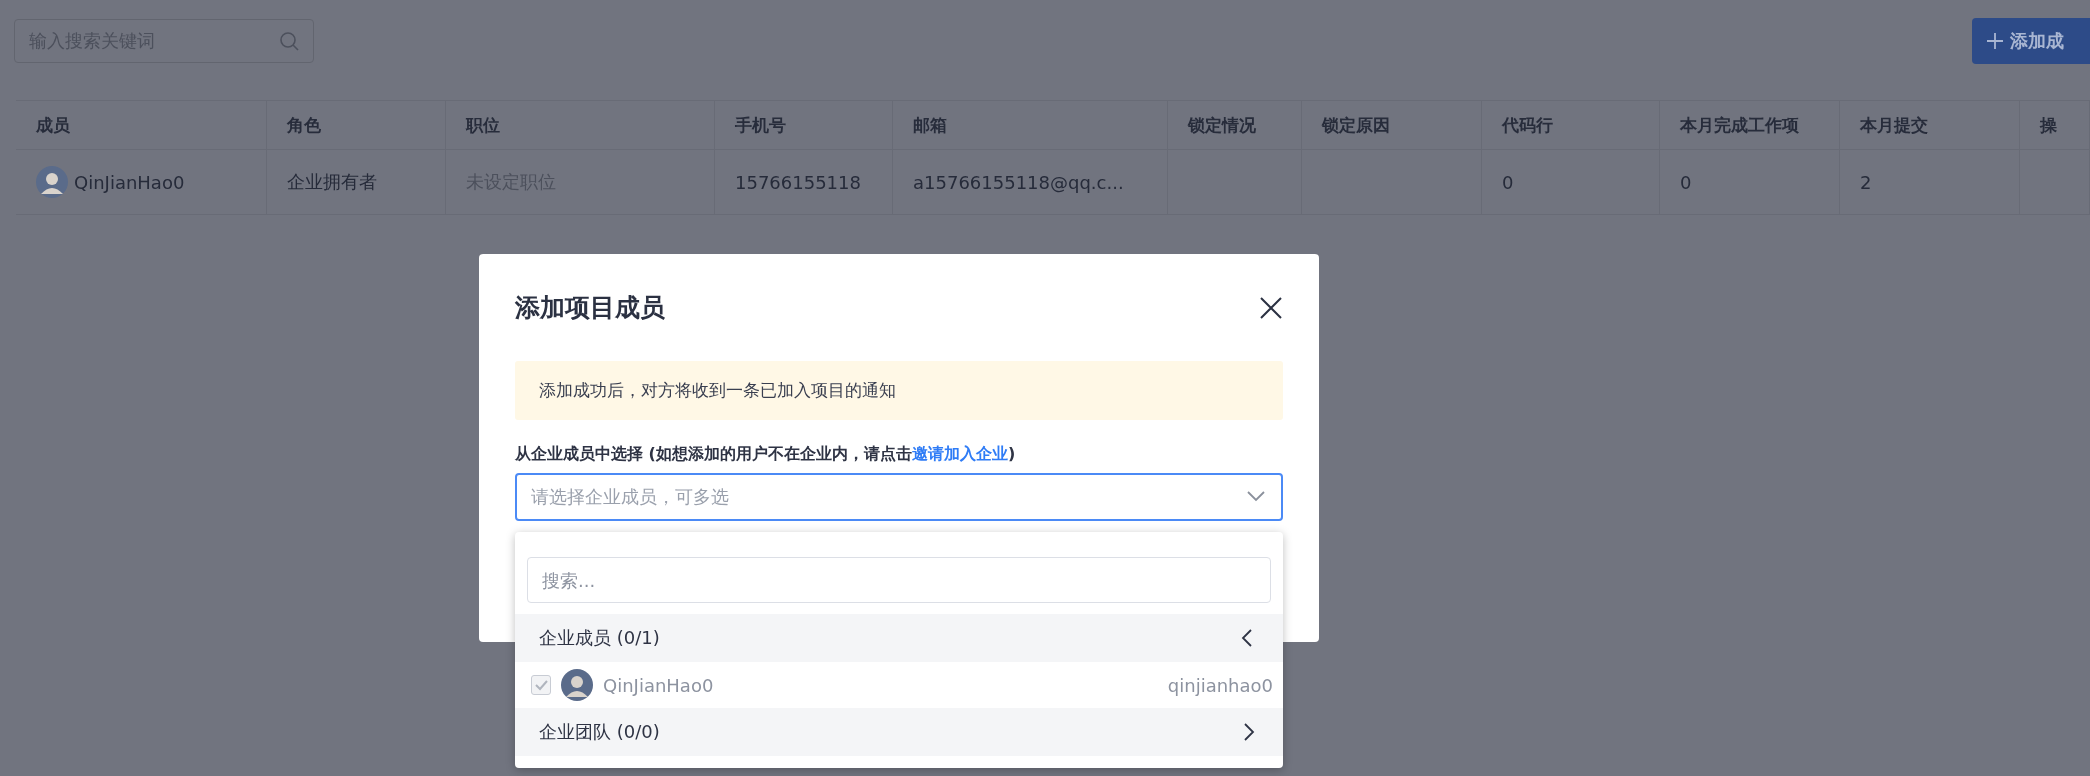 This screenshot has width=2090, height=776. I want to click on column-header: 角色, so click(356, 125).